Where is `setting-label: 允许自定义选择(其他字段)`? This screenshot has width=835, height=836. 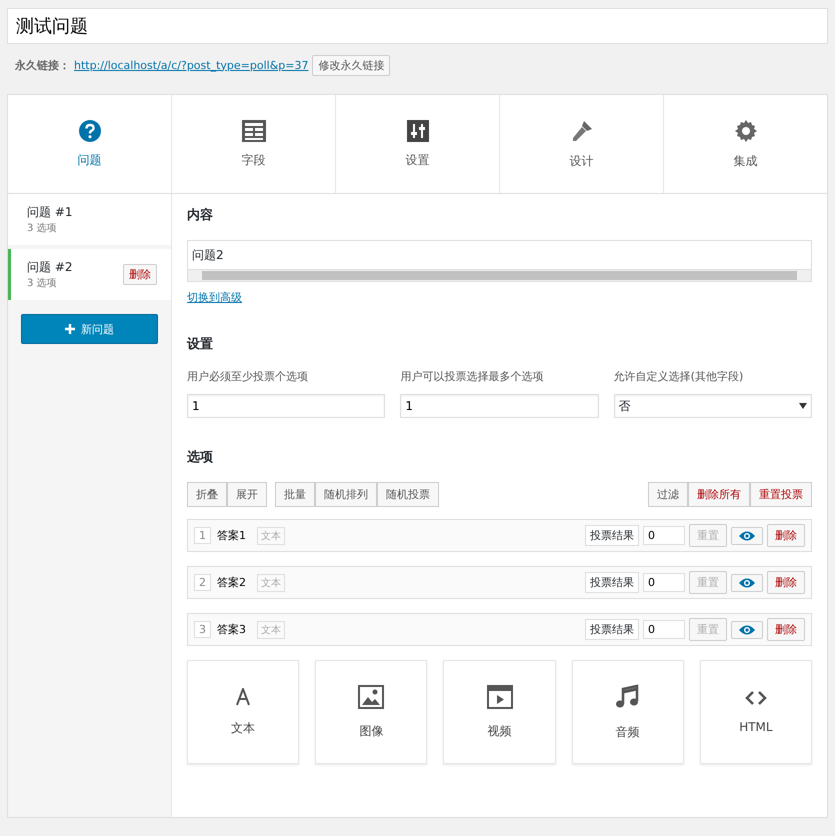 setting-label: 允许自定义选择(其他字段) is located at coordinates (679, 376).